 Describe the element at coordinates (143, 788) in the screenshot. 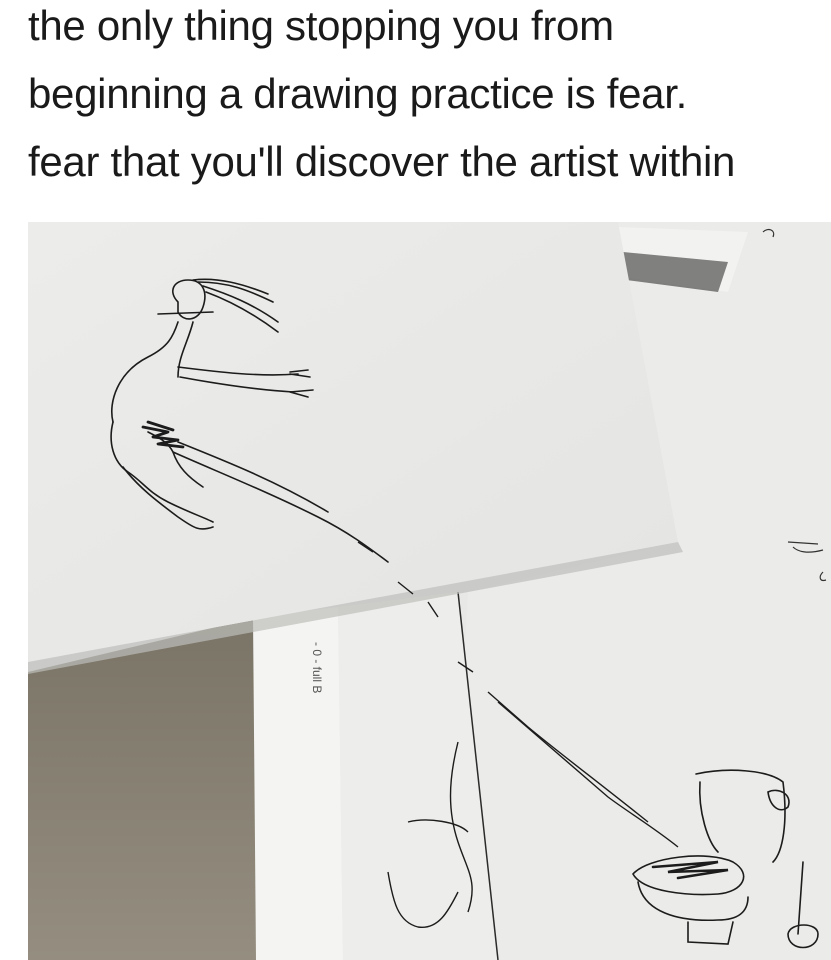

I see `table-surface` at that location.